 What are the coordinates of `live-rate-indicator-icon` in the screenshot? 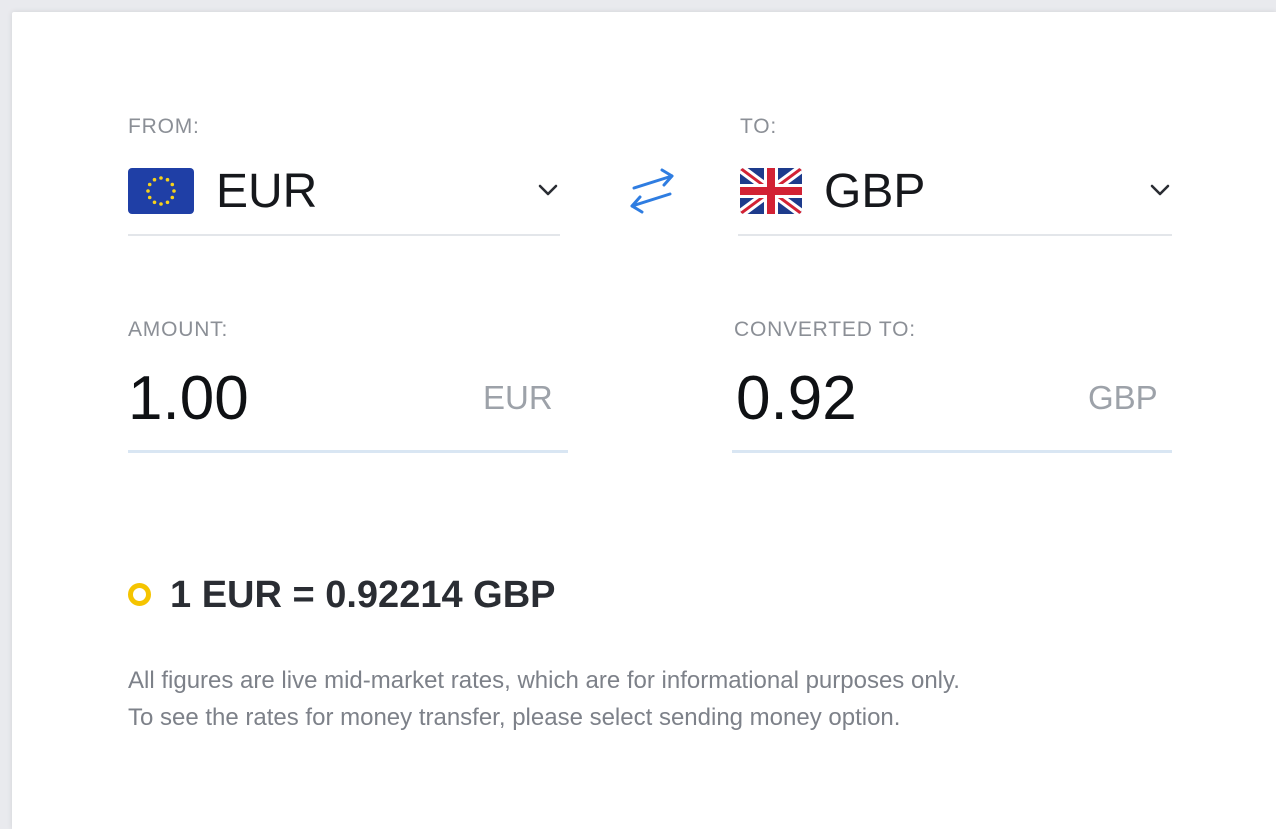 It's located at (139, 594).